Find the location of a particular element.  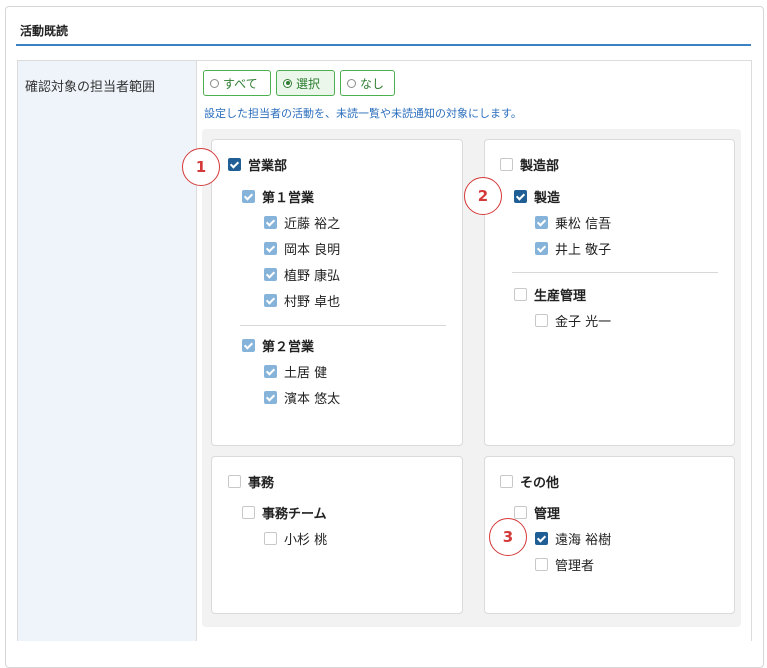

member-checkbox: 管理者 is located at coordinates (564, 564).